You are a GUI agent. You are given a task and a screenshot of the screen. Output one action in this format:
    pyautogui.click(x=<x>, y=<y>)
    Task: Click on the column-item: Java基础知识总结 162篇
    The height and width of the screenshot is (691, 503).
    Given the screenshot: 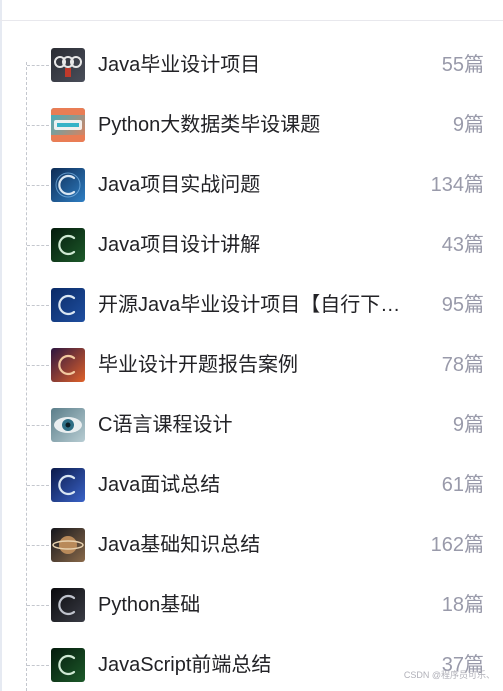 What is the action you would take?
    pyautogui.click(x=251, y=545)
    